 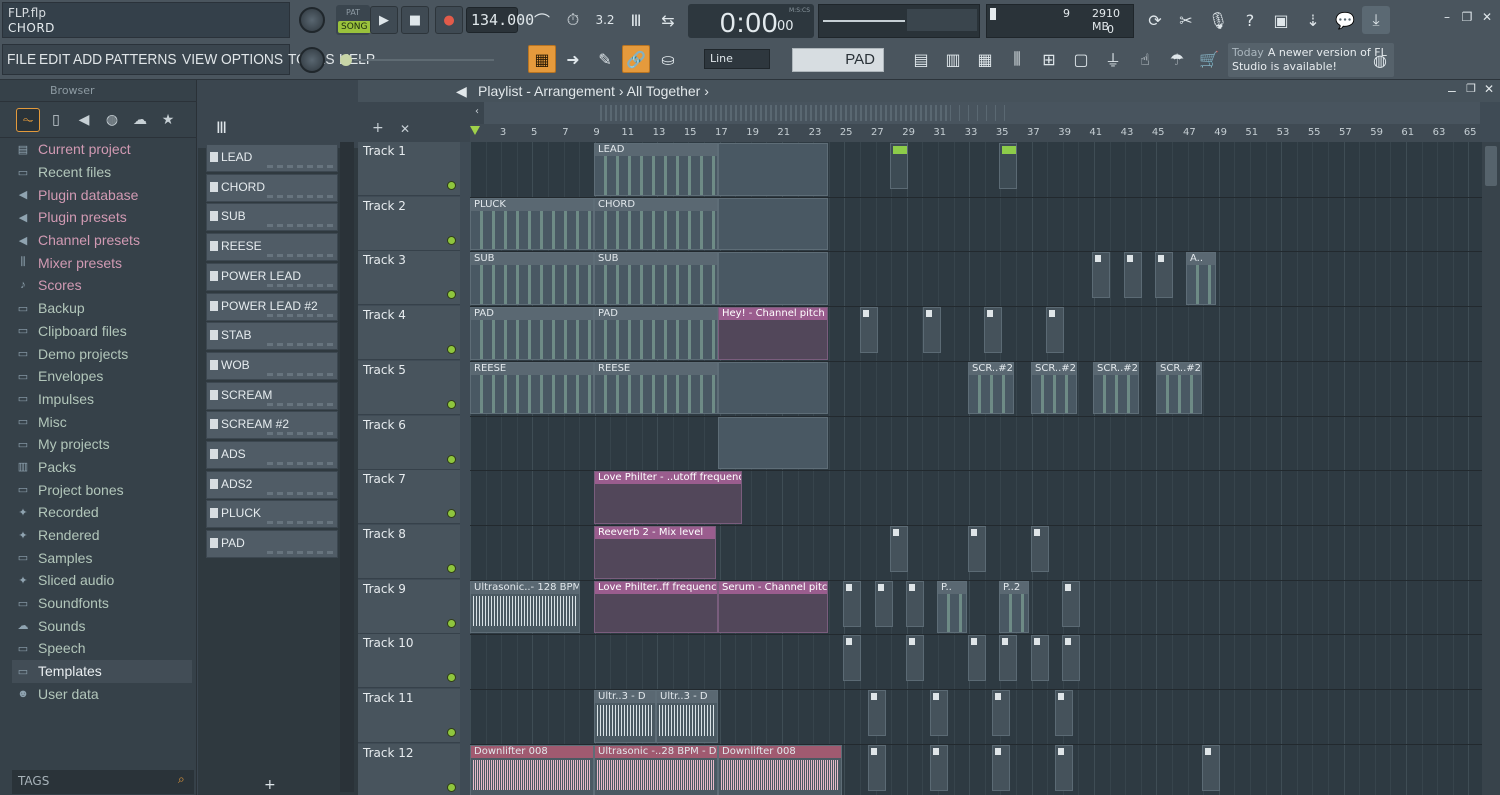 What do you see at coordinates (272, 544) in the screenshot?
I see `channel-button: PAD` at bounding box center [272, 544].